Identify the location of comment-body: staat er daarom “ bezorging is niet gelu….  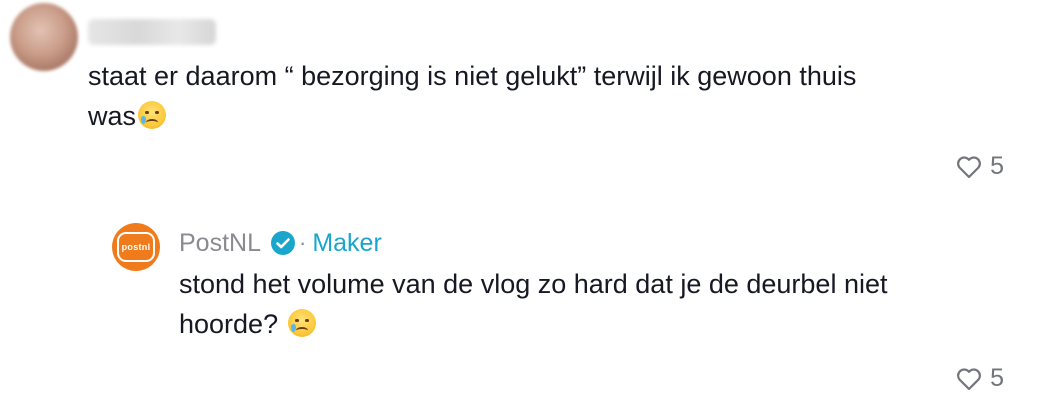
(472, 96).